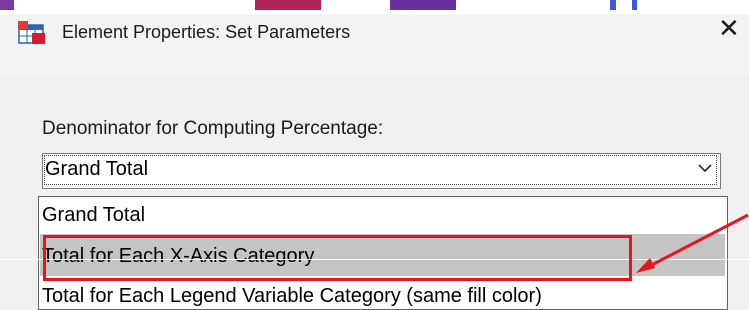  What do you see at coordinates (337, 258) in the screenshot?
I see `annotation-highlight-box` at bounding box center [337, 258].